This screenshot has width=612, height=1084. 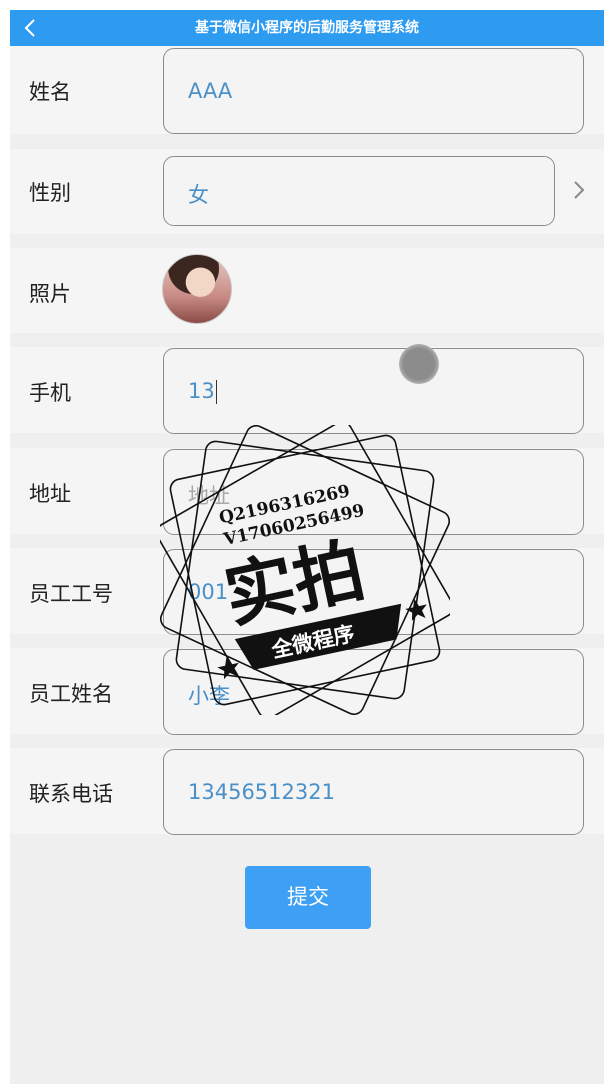 I want to click on submit-button: 提交, so click(x=308, y=897).